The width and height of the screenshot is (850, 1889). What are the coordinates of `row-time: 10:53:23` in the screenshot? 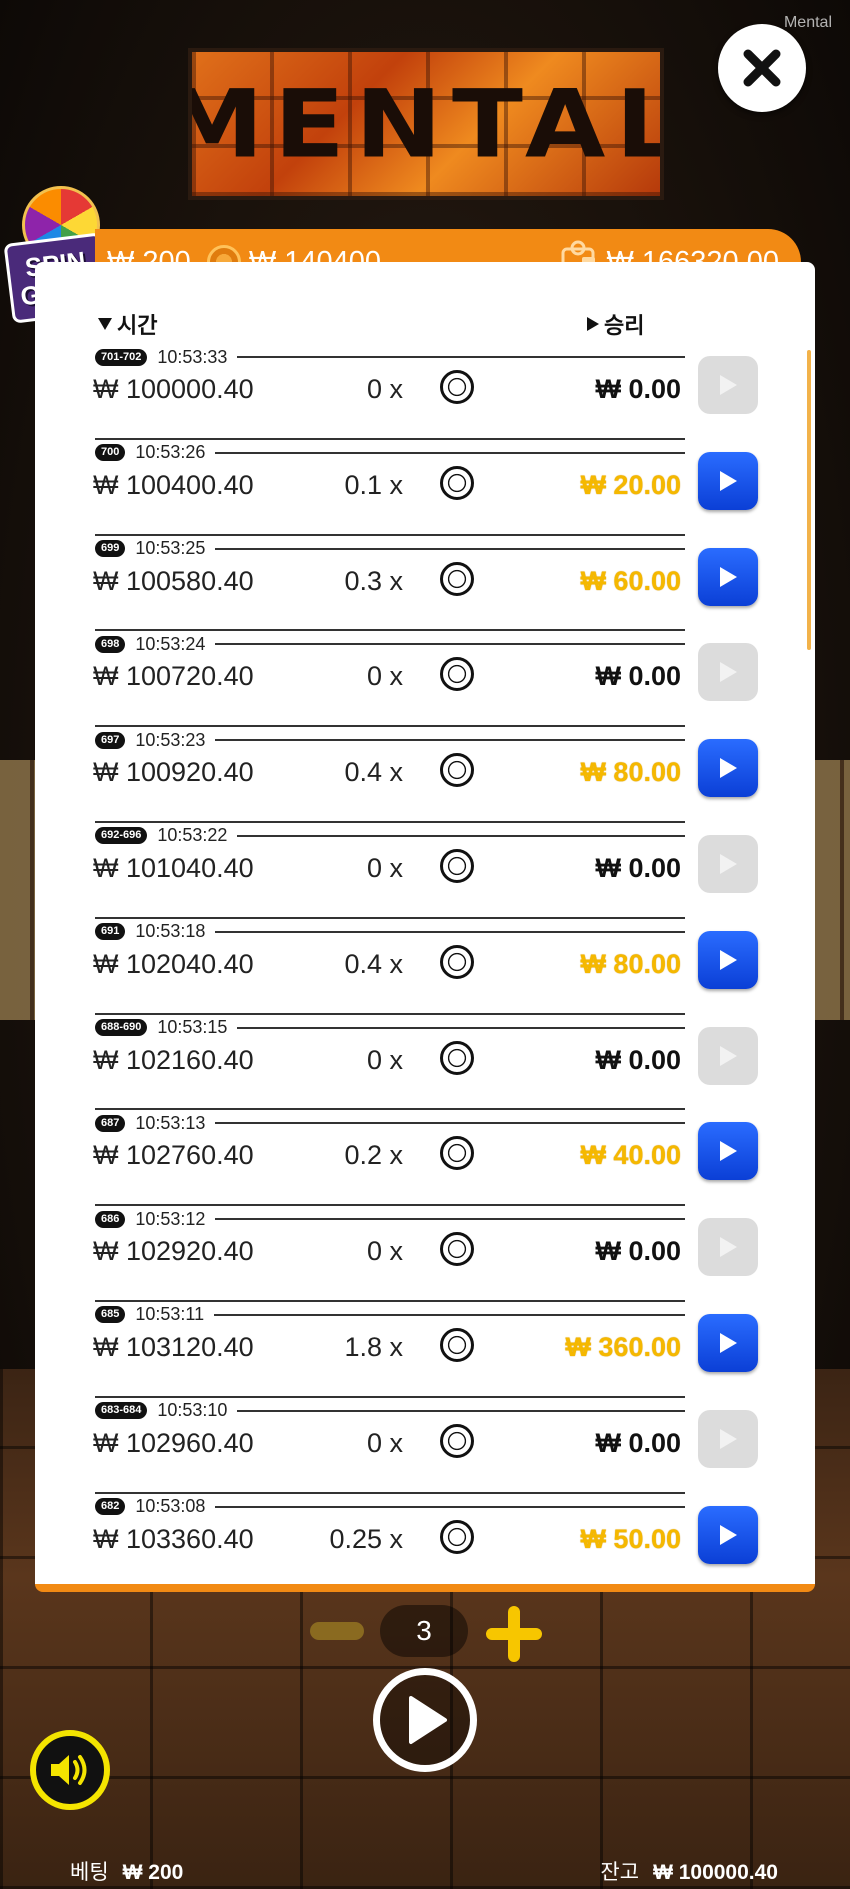 It's located at (170, 739).